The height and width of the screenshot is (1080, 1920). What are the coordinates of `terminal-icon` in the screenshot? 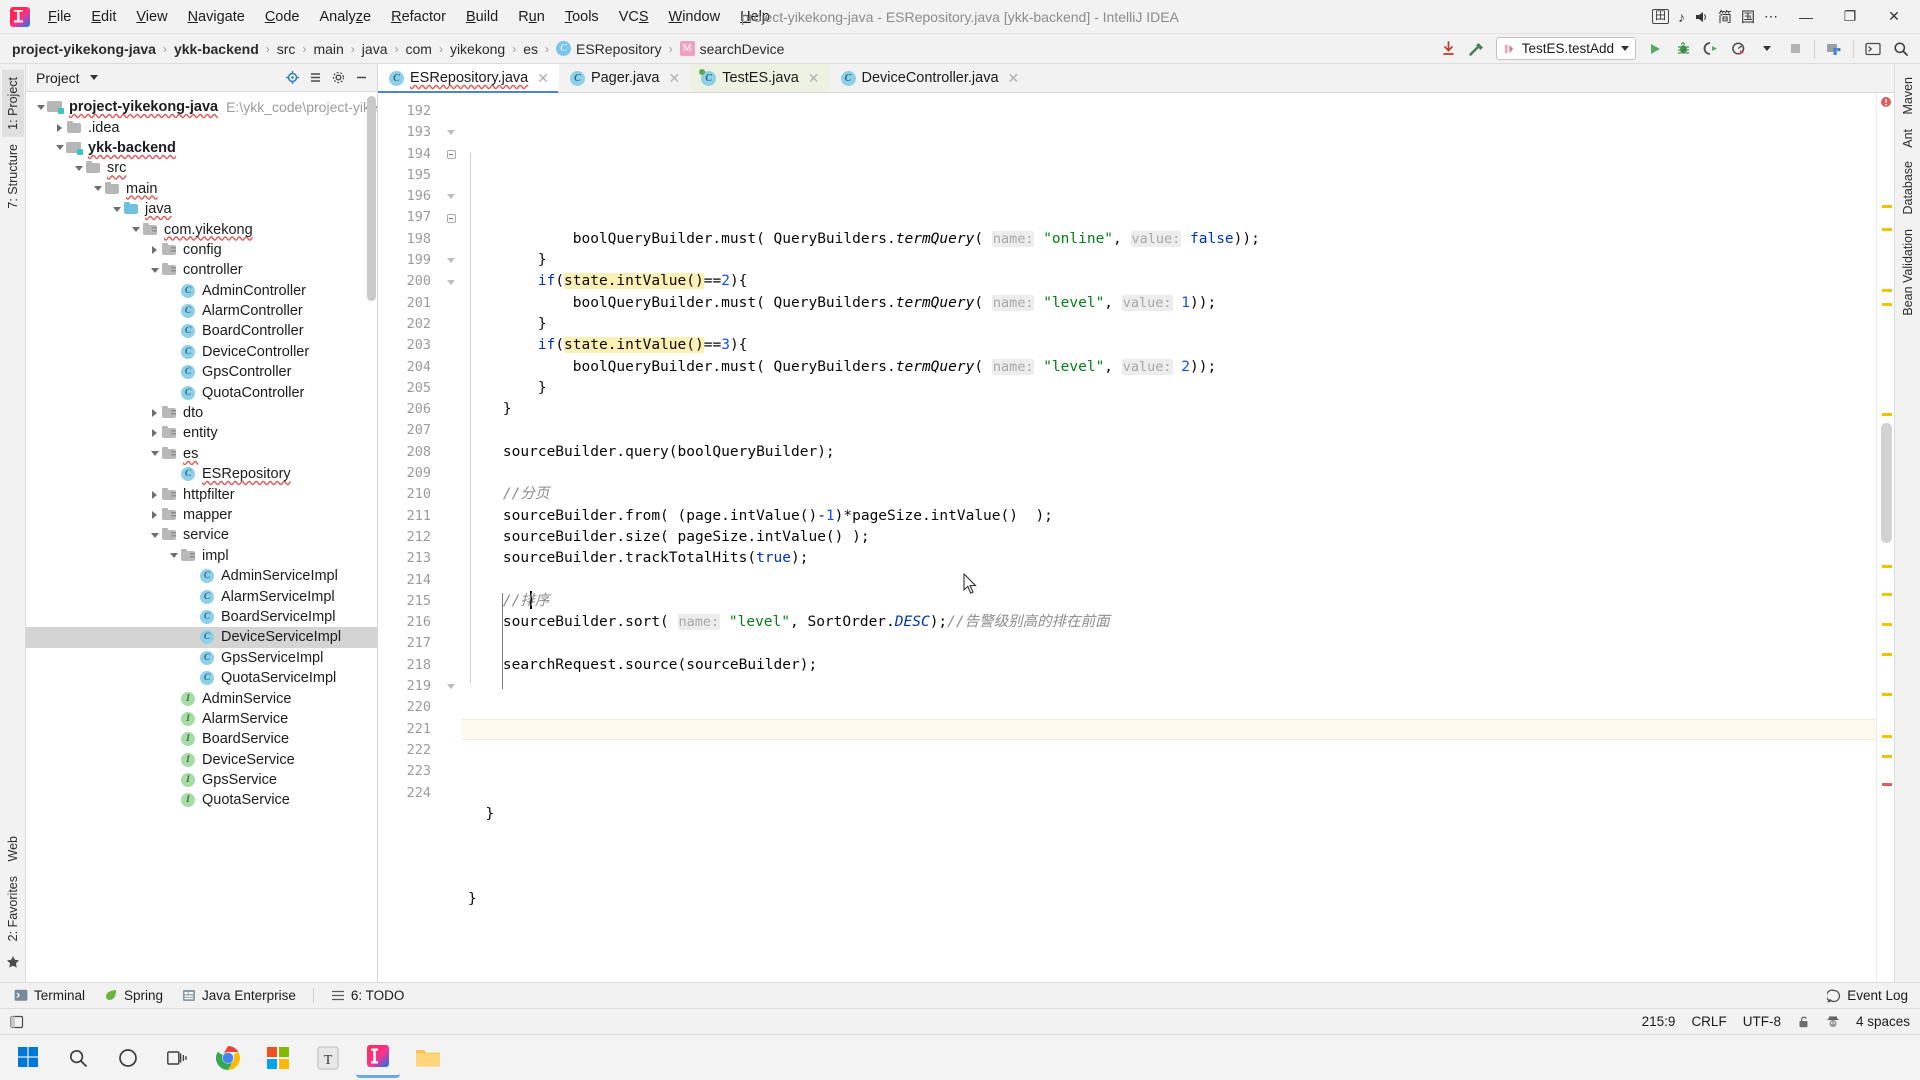 It's located at (1873, 49).